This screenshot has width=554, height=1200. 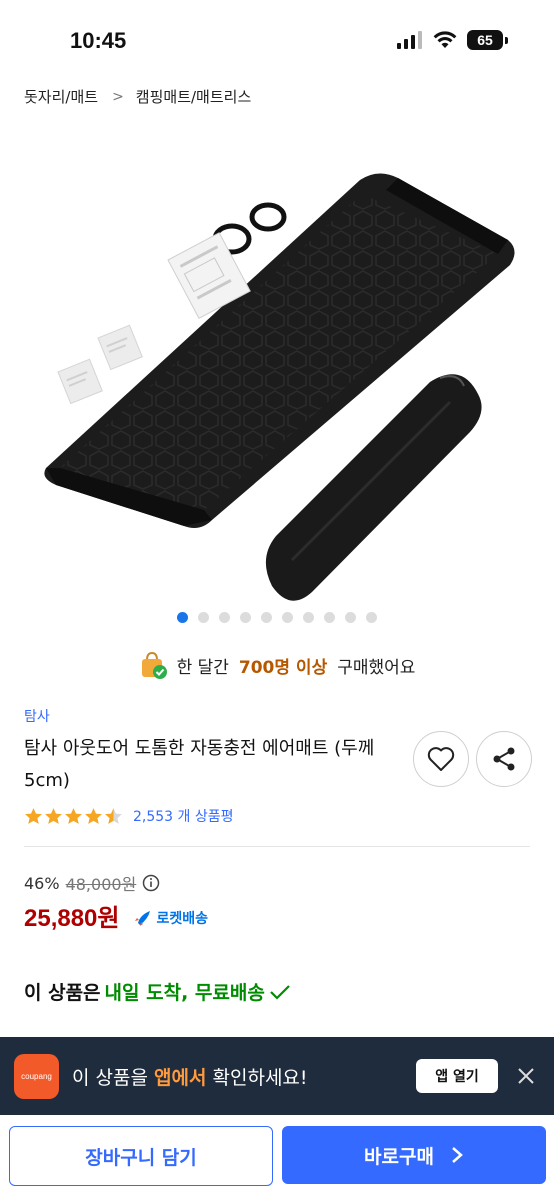 I want to click on original-price: 48,000원, so click(x=101, y=884).